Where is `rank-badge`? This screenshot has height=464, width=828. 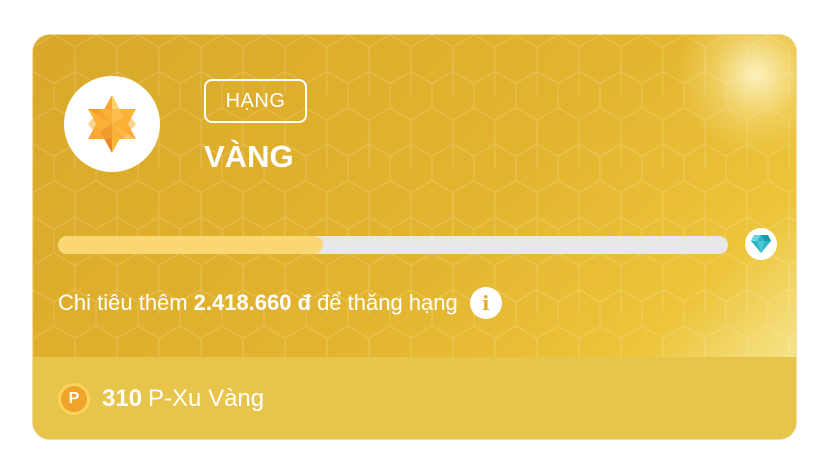
rank-badge is located at coordinates (112, 124).